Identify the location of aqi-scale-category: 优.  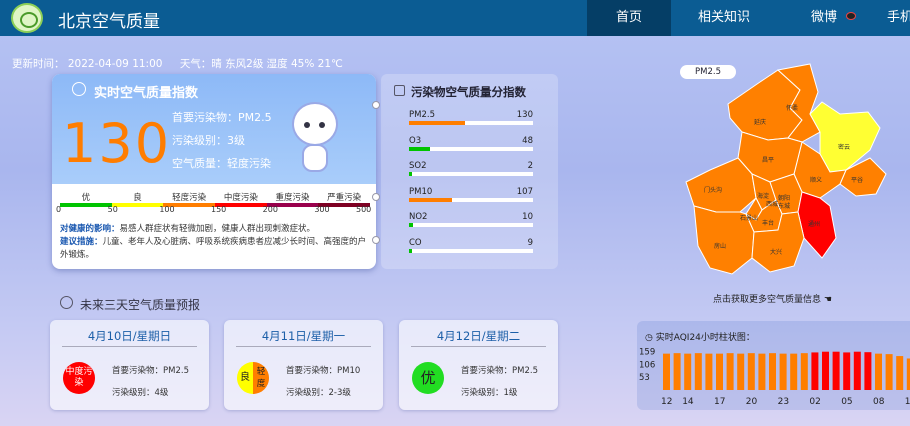
(86, 198).